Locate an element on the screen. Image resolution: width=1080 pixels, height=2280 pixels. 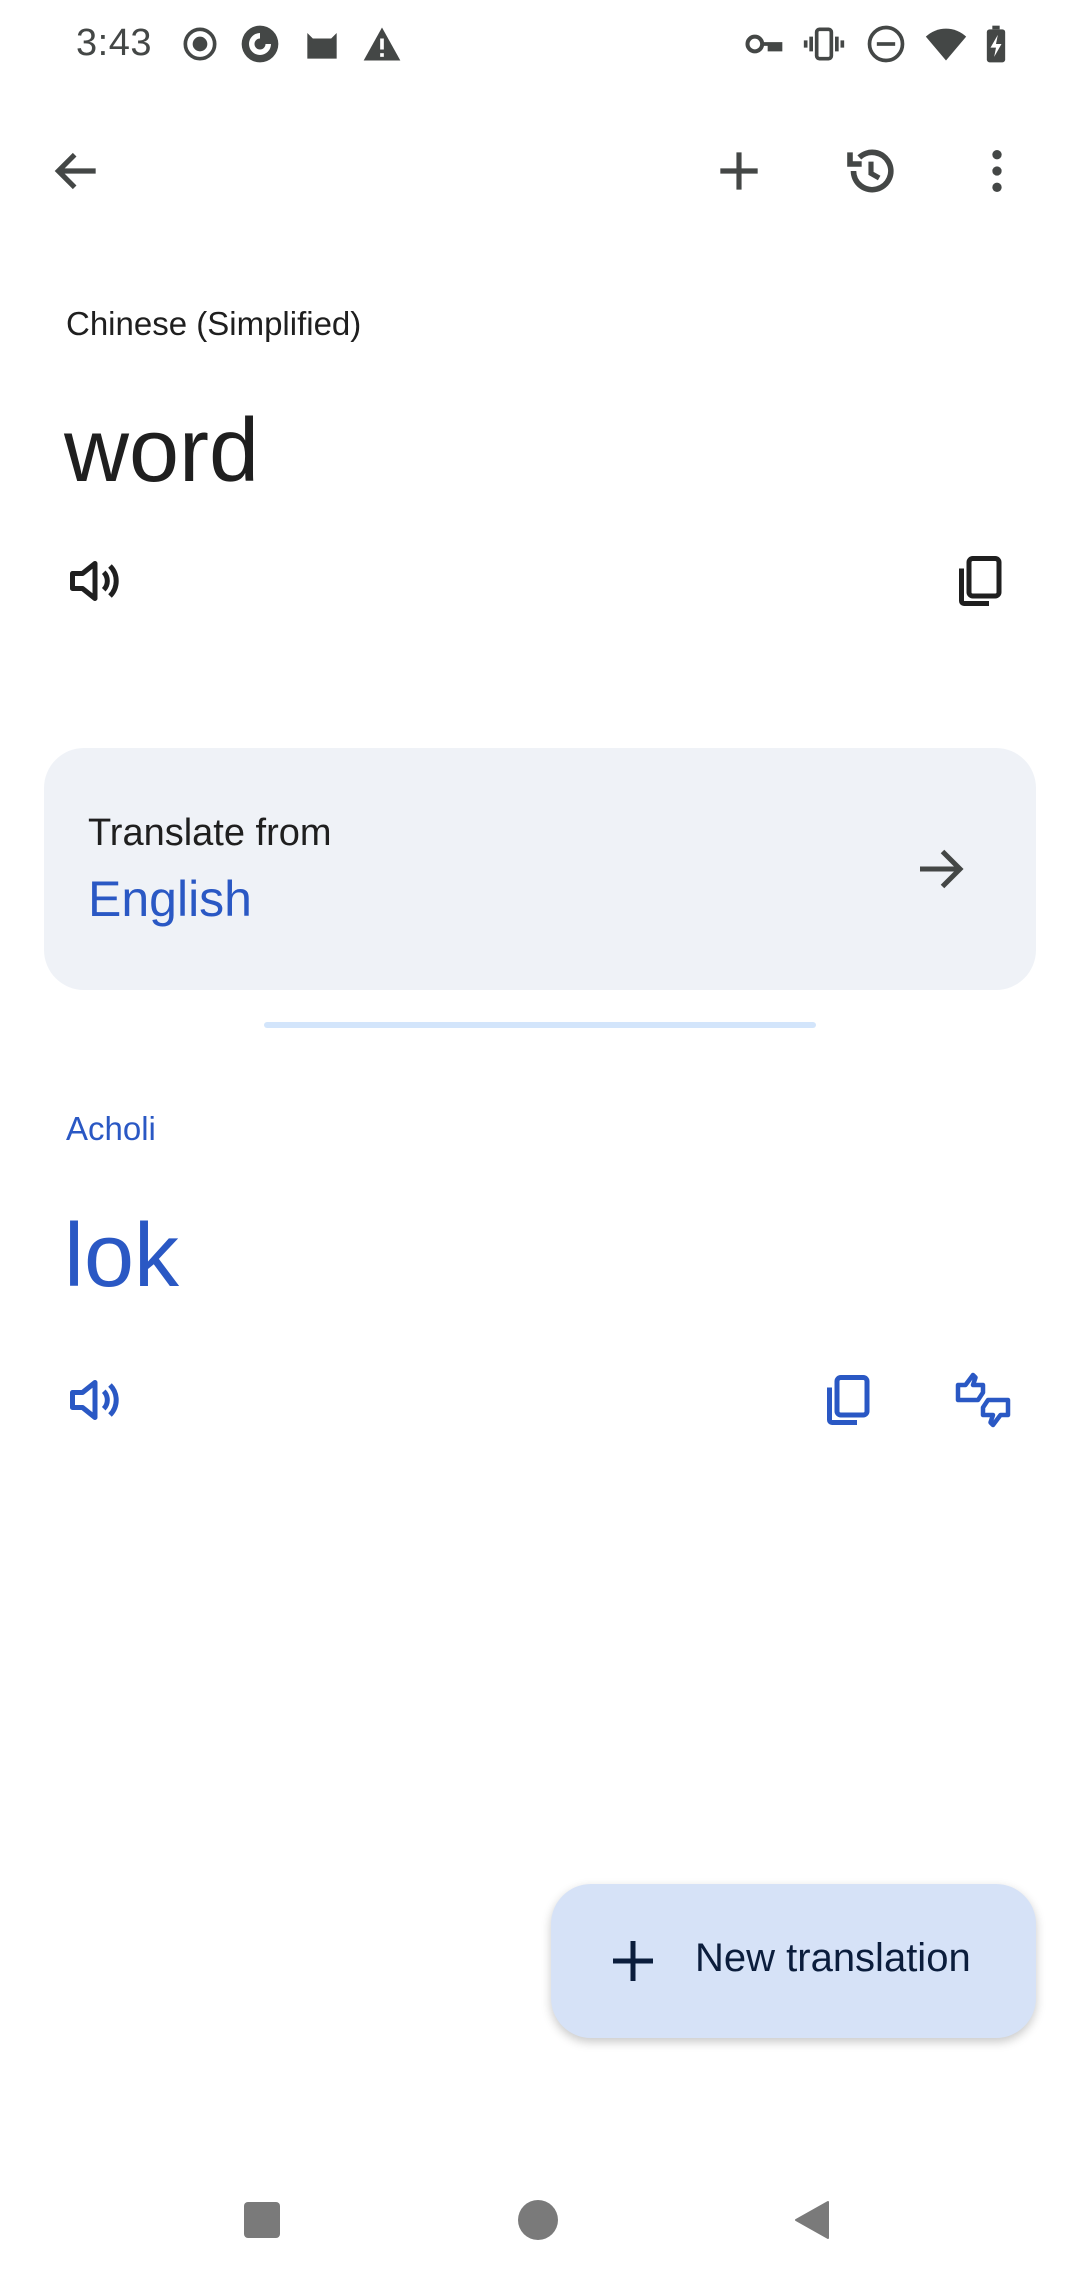
recents-button is located at coordinates (262, 2220).